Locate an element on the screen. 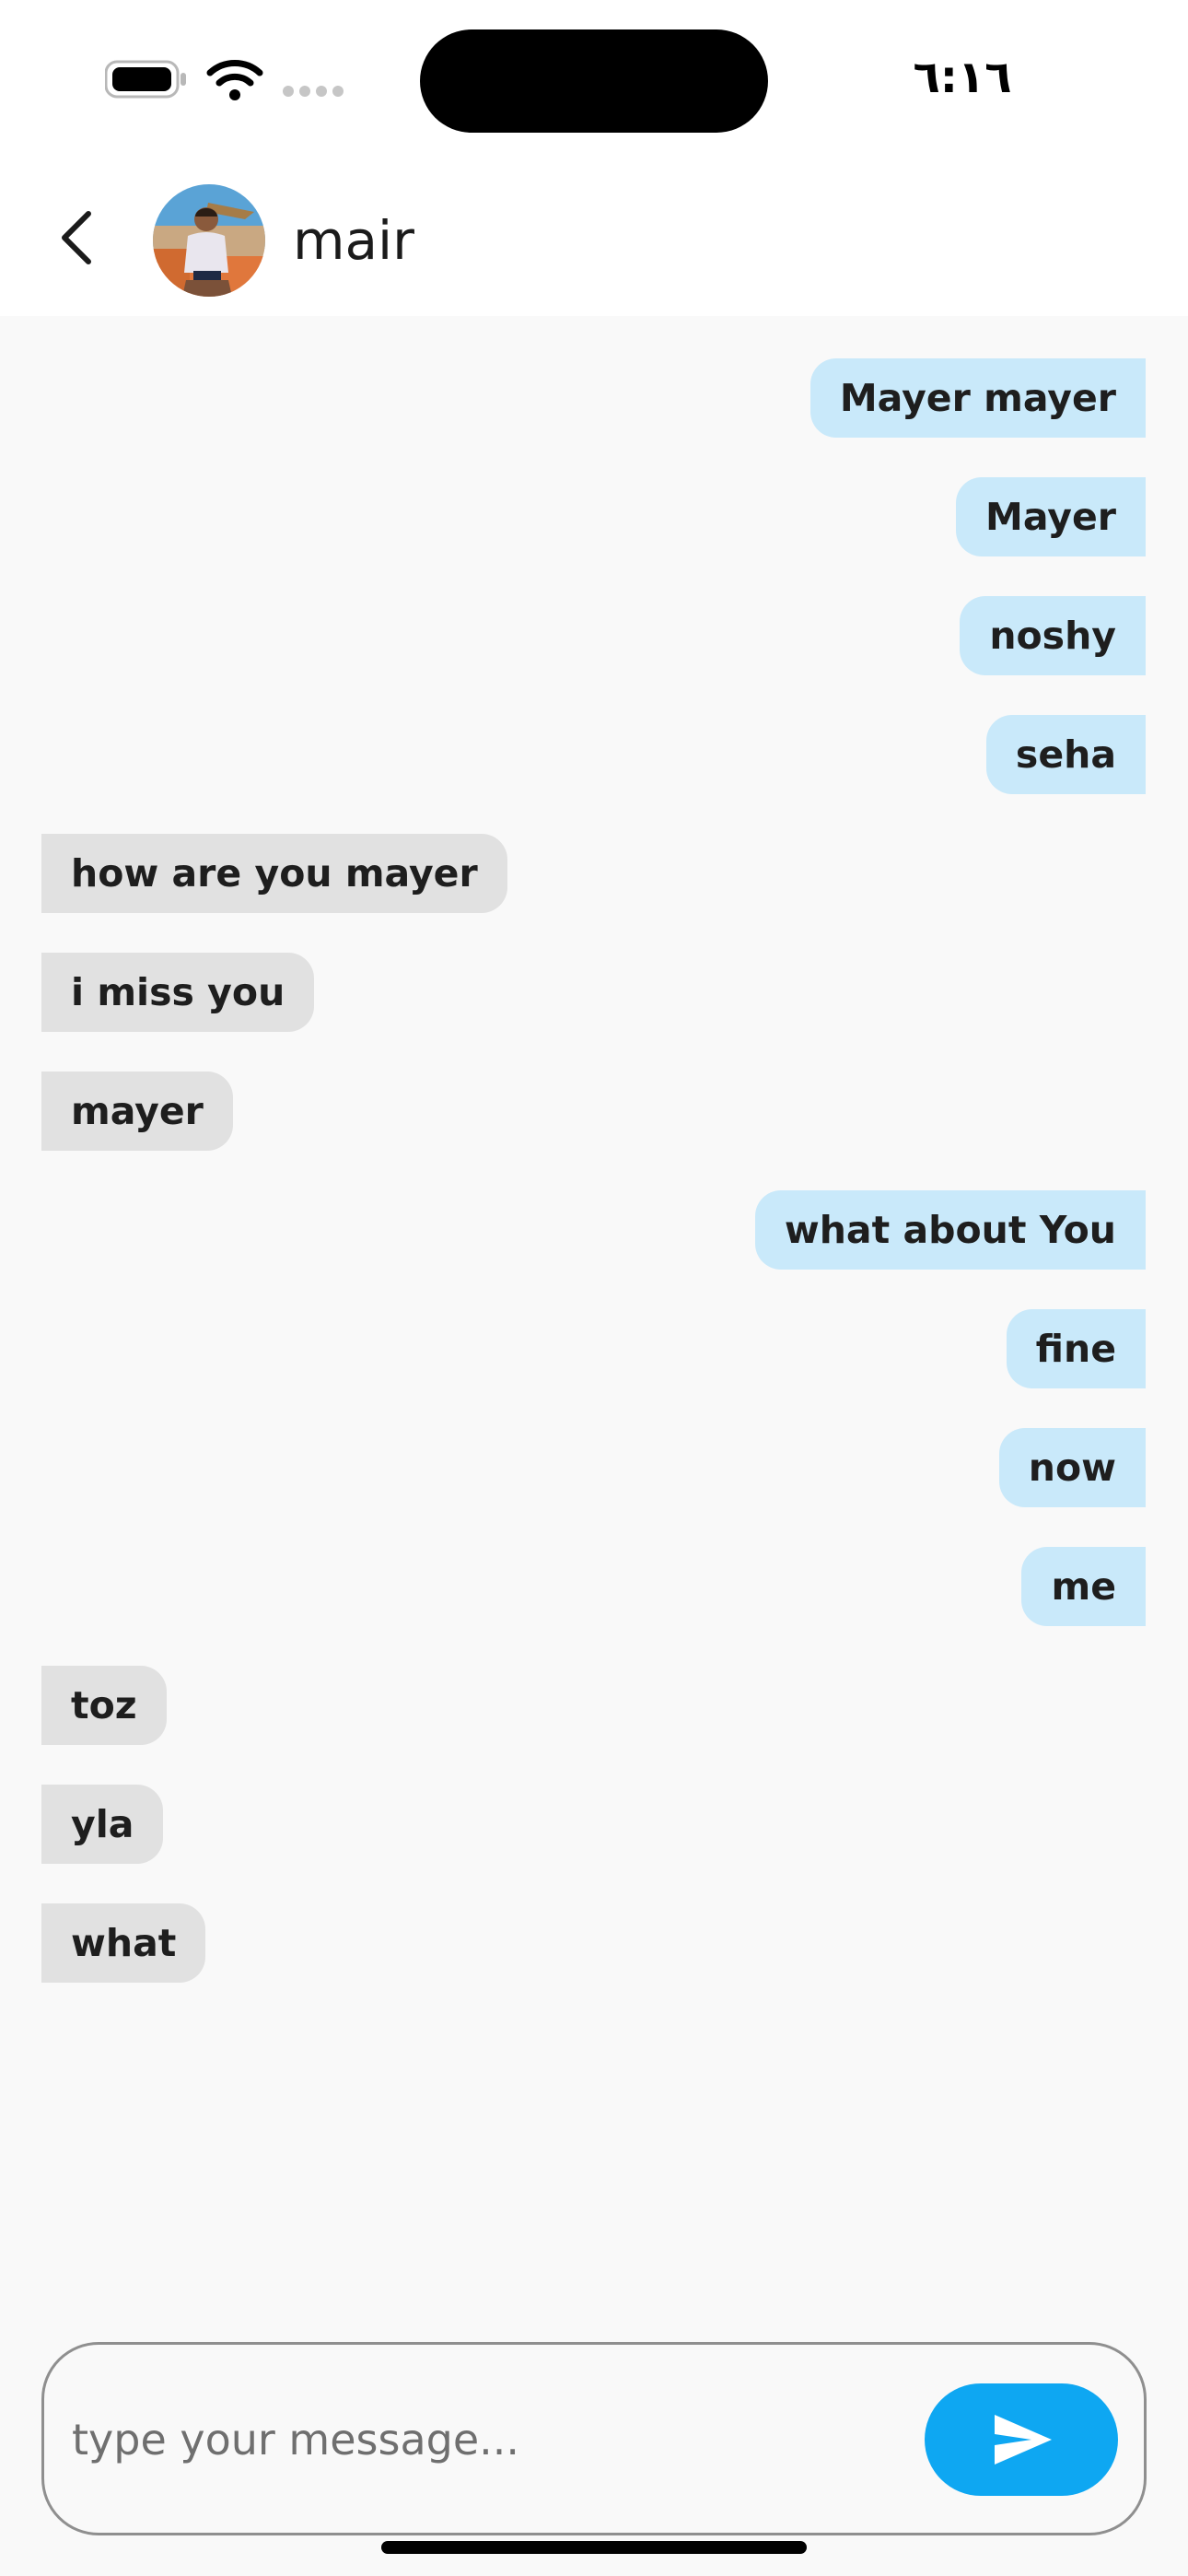  message-bubble-outgoing: what about You is located at coordinates (950, 1230).